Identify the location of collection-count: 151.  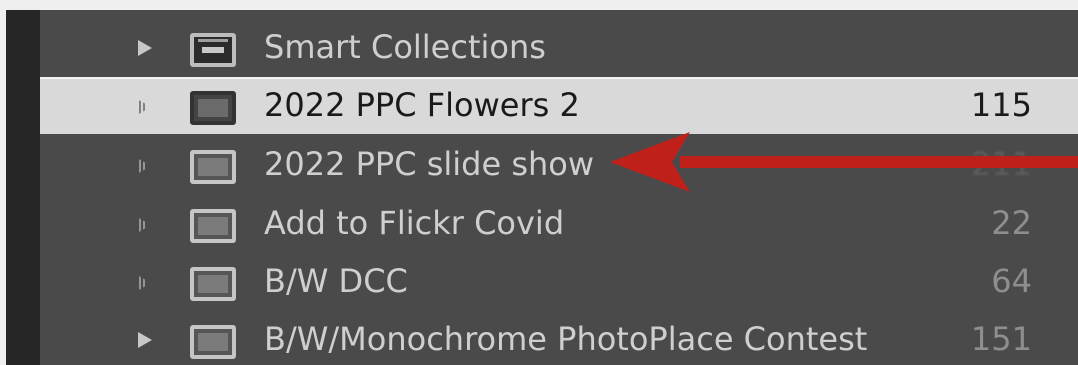
(1001, 339).